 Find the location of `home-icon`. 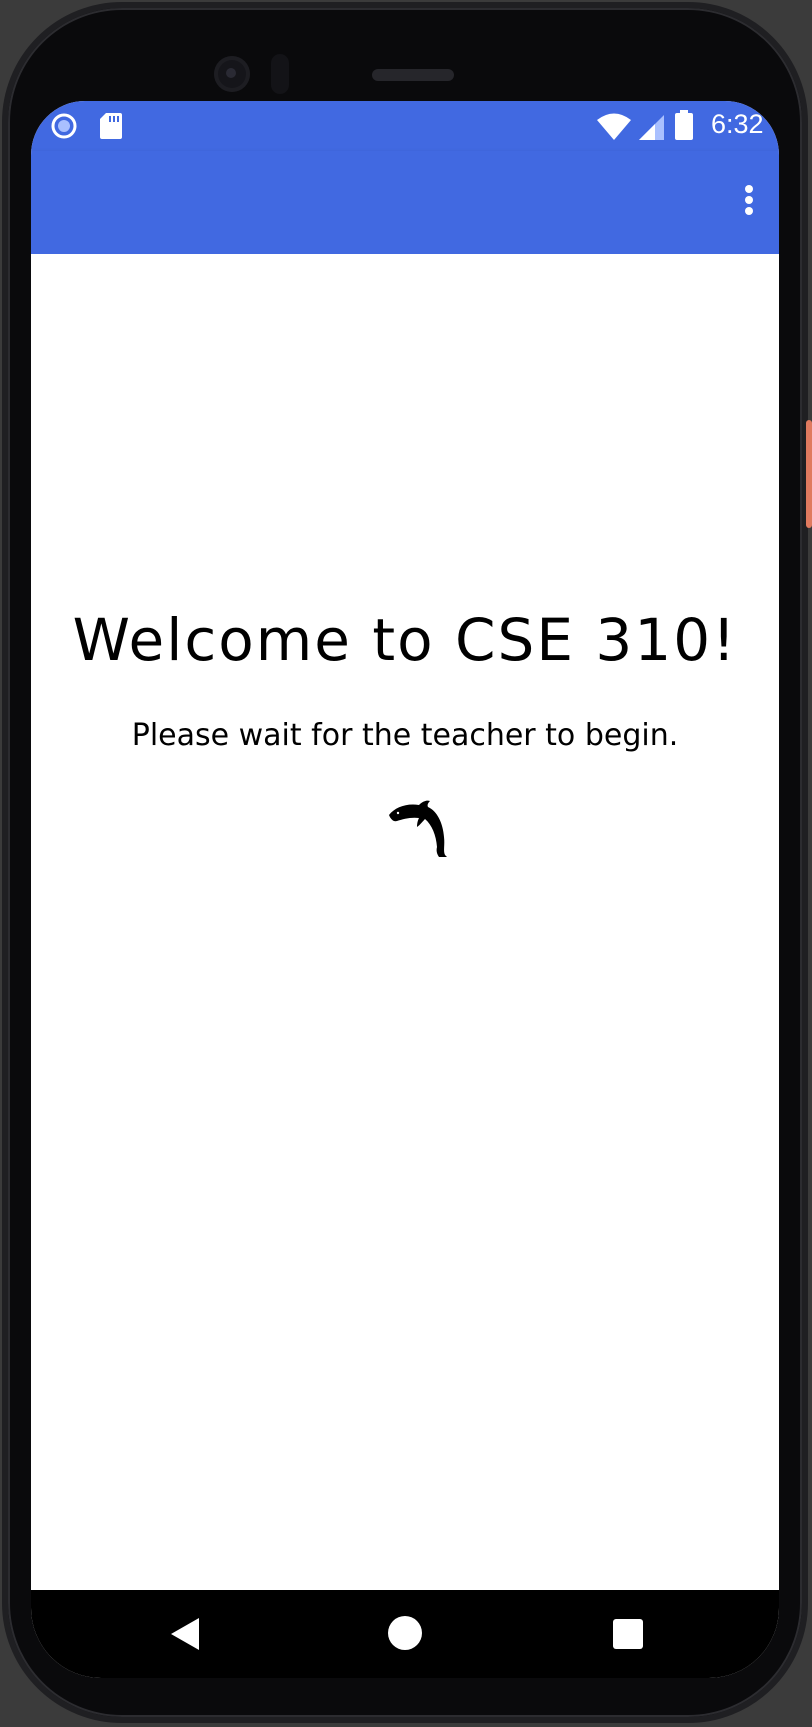

home-icon is located at coordinates (405, 1633).